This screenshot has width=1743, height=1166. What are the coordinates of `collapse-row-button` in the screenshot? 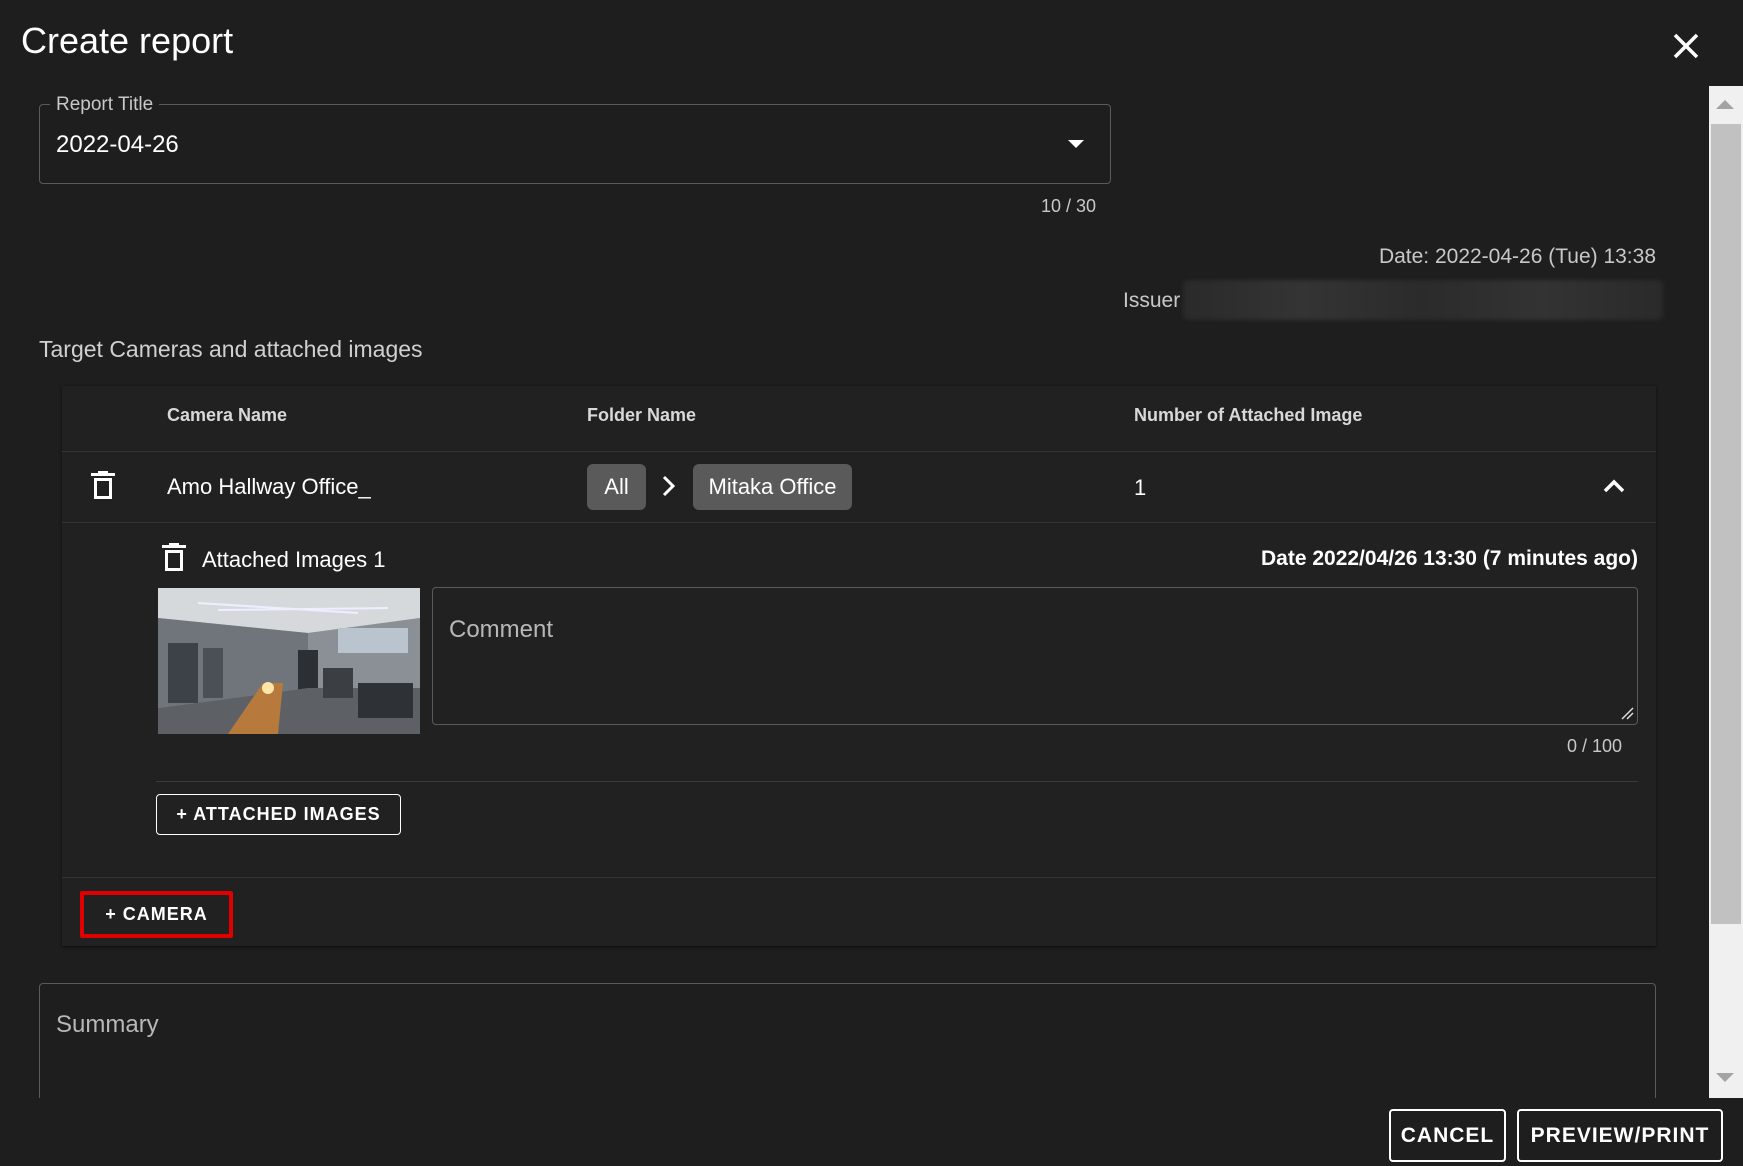 It's located at (1614, 488).